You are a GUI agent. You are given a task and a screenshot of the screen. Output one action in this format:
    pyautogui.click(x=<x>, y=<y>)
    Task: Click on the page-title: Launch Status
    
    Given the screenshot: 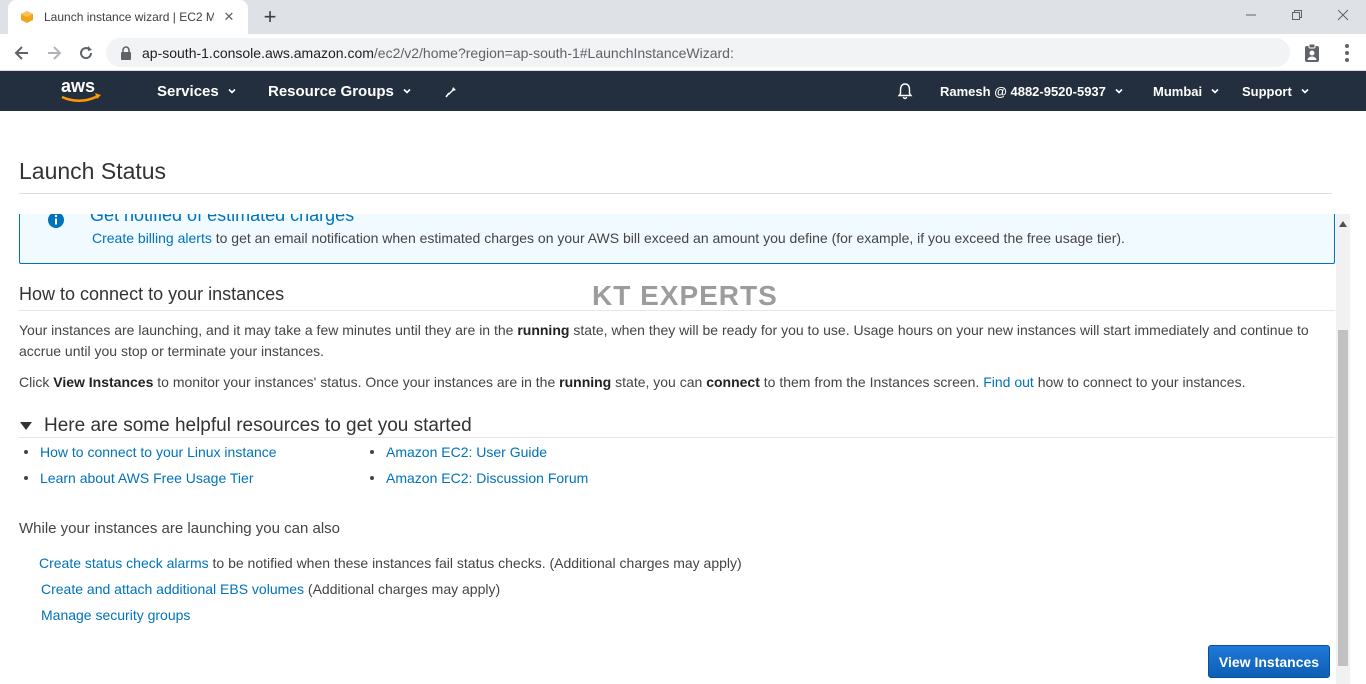 What is the action you would take?
    pyautogui.click(x=93, y=171)
    